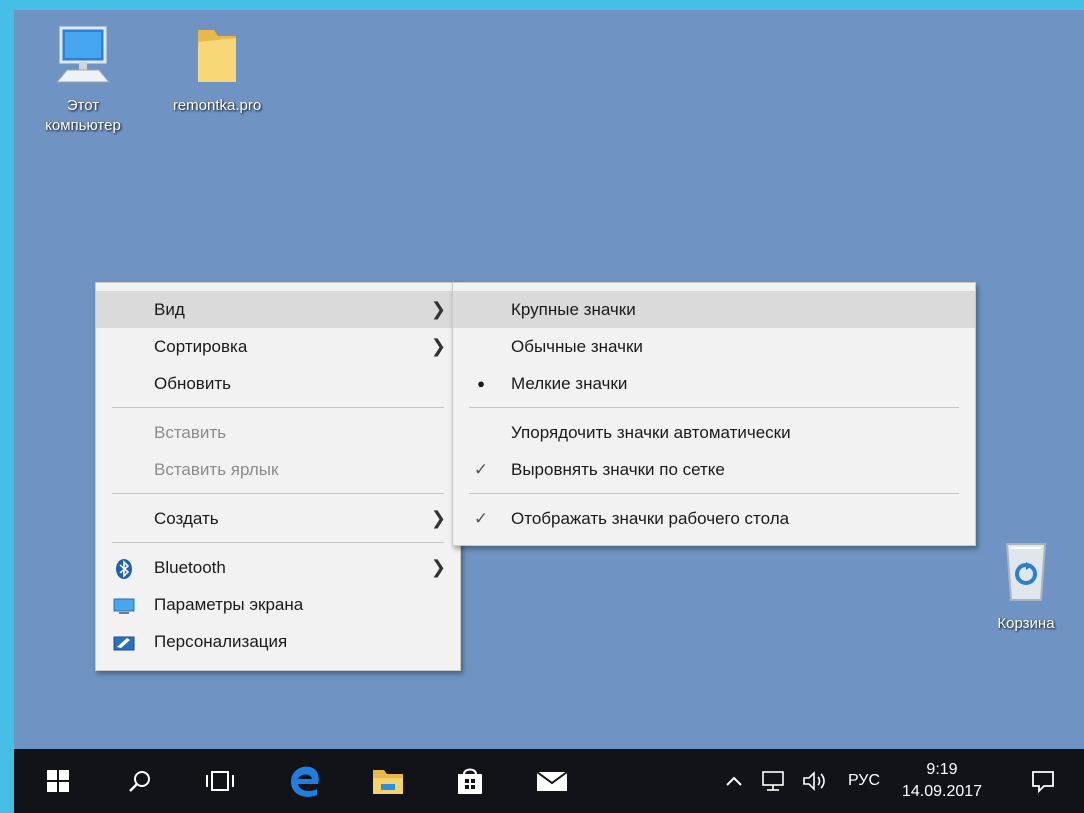 The width and height of the screenshot is (1084, 813). Describe the element at coordinates (221, 641) in the screenshot. I see `menu-item-label: Персонализация` at that location.